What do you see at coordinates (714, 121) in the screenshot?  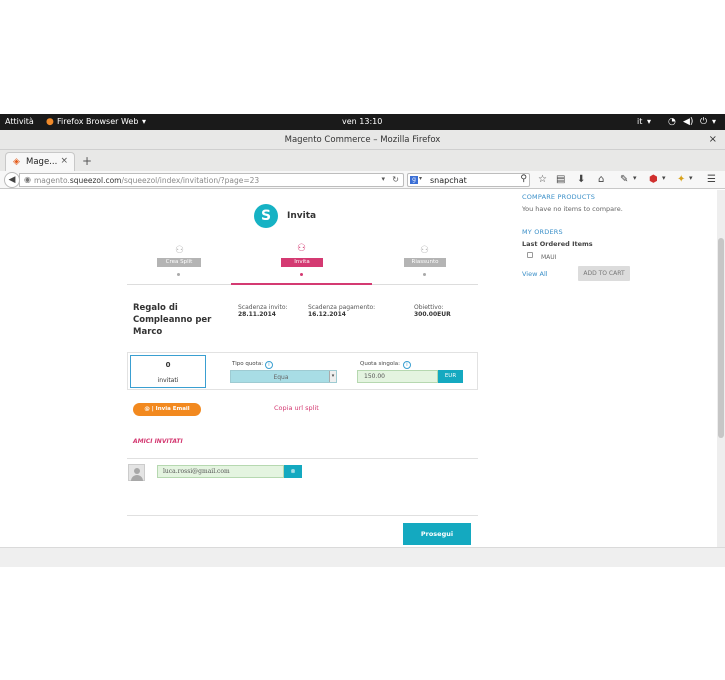 I see `power-arrow-icon: ▾` at bounding box center [714, 121].